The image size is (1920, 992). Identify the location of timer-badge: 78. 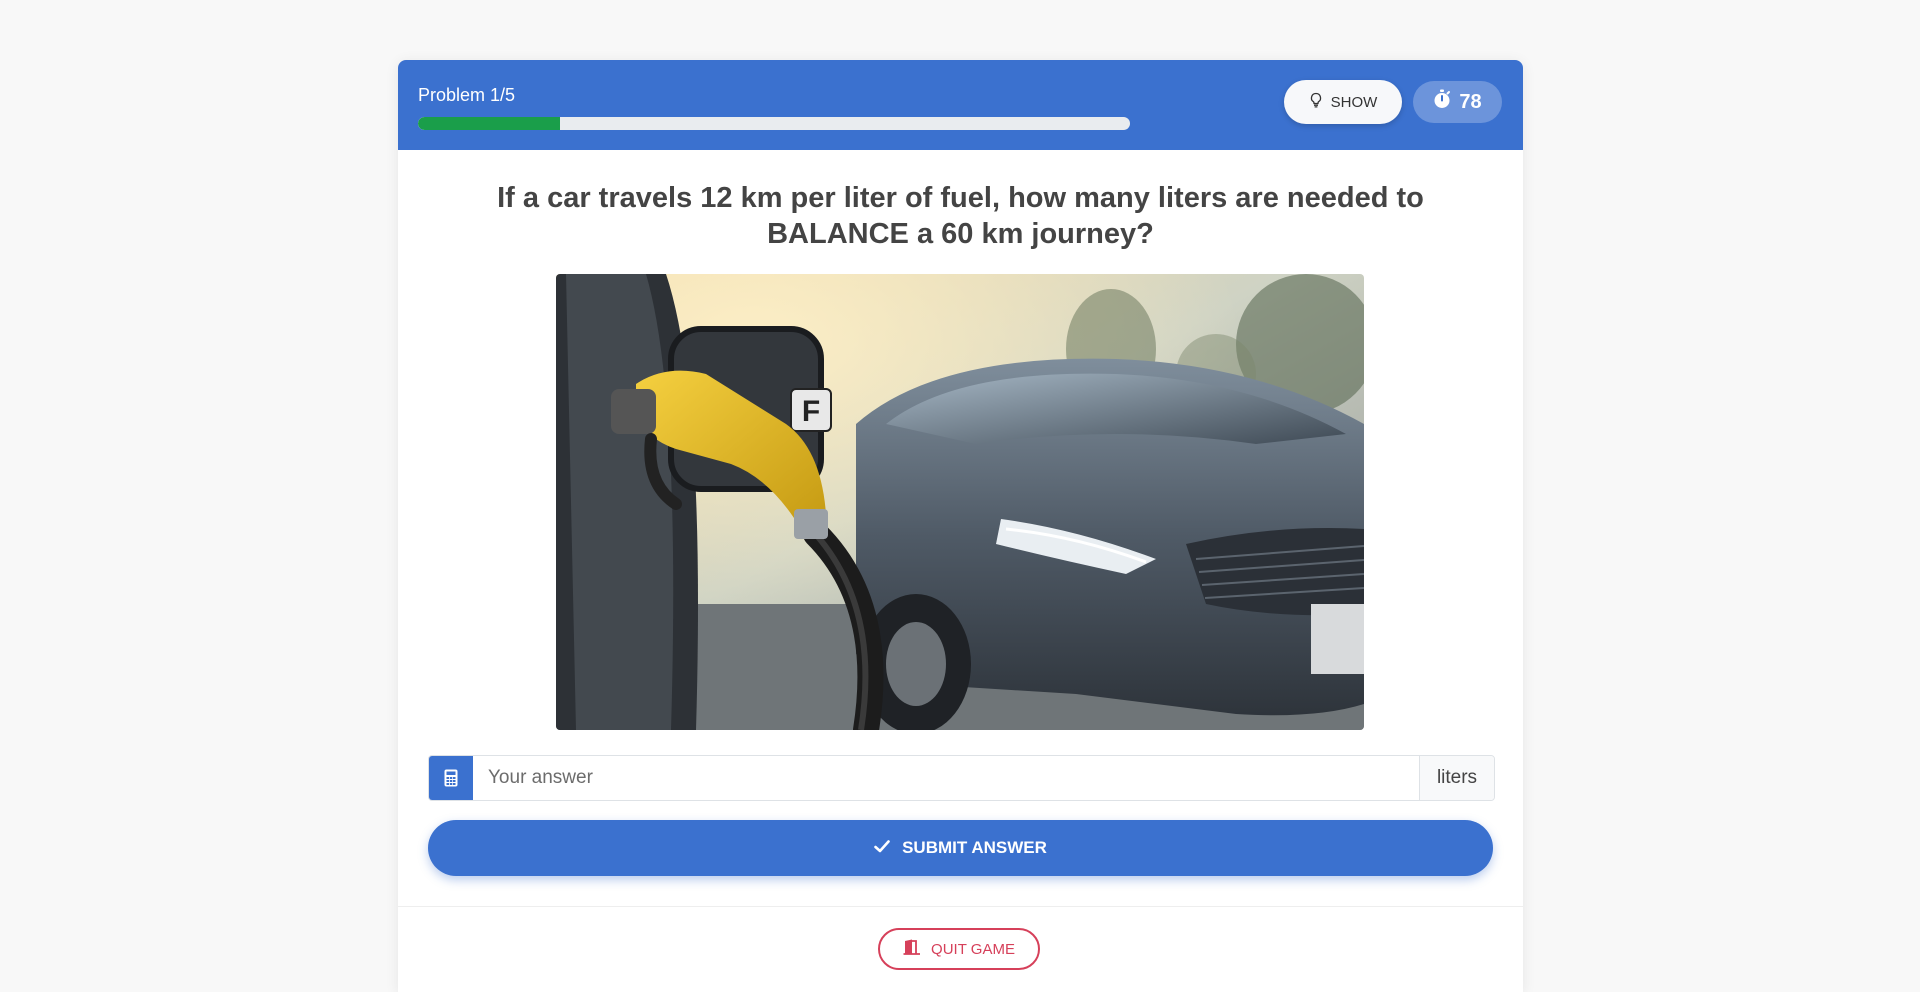
(1457, 102).